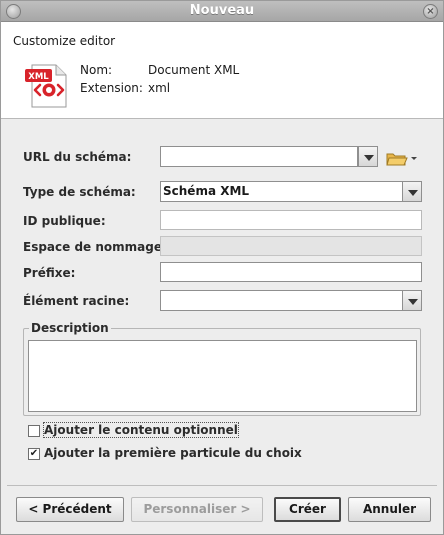  Describe the element at coordinates (389, 509) in the screenshot. I see `cancel-button: Annuler` at that location.